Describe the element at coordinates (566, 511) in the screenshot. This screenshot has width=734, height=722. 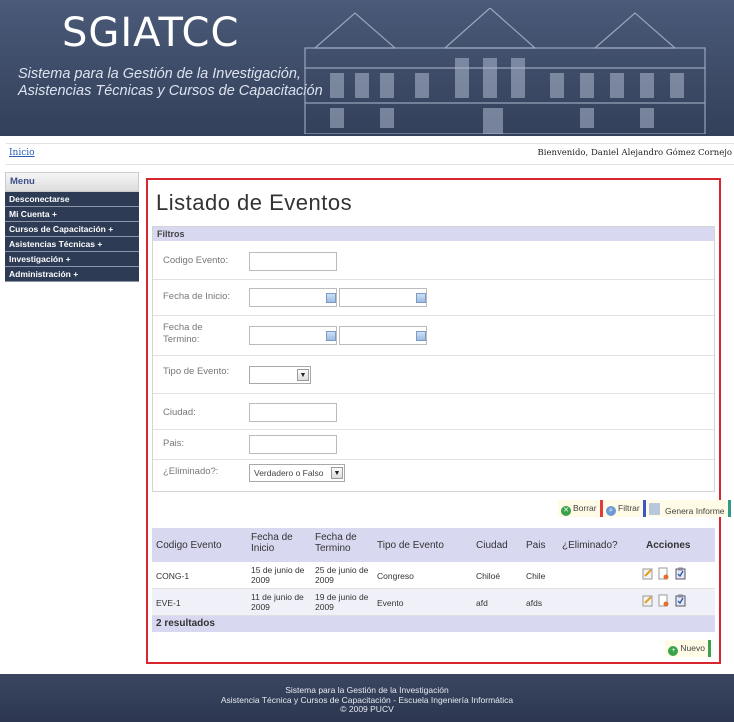
I see `eraser-icon: ✕` at that location.